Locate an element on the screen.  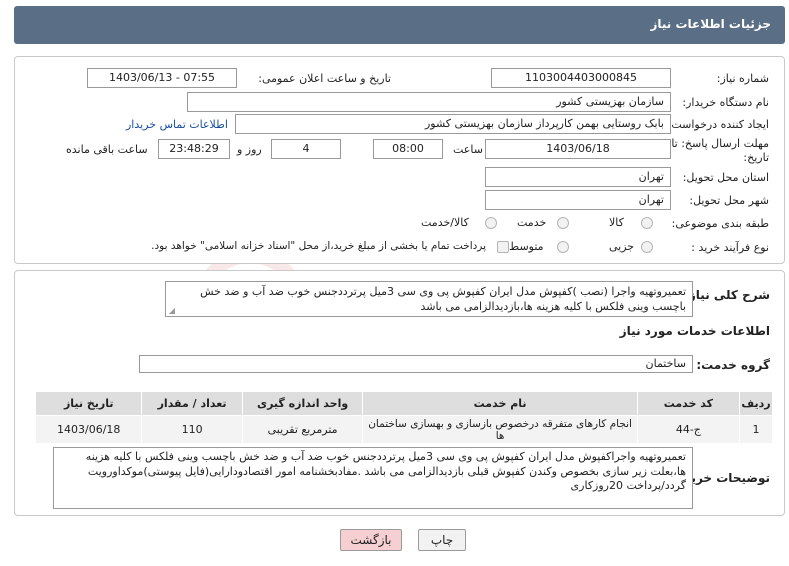
service-group-field: ساختمان is located at coordinates (416, 364).